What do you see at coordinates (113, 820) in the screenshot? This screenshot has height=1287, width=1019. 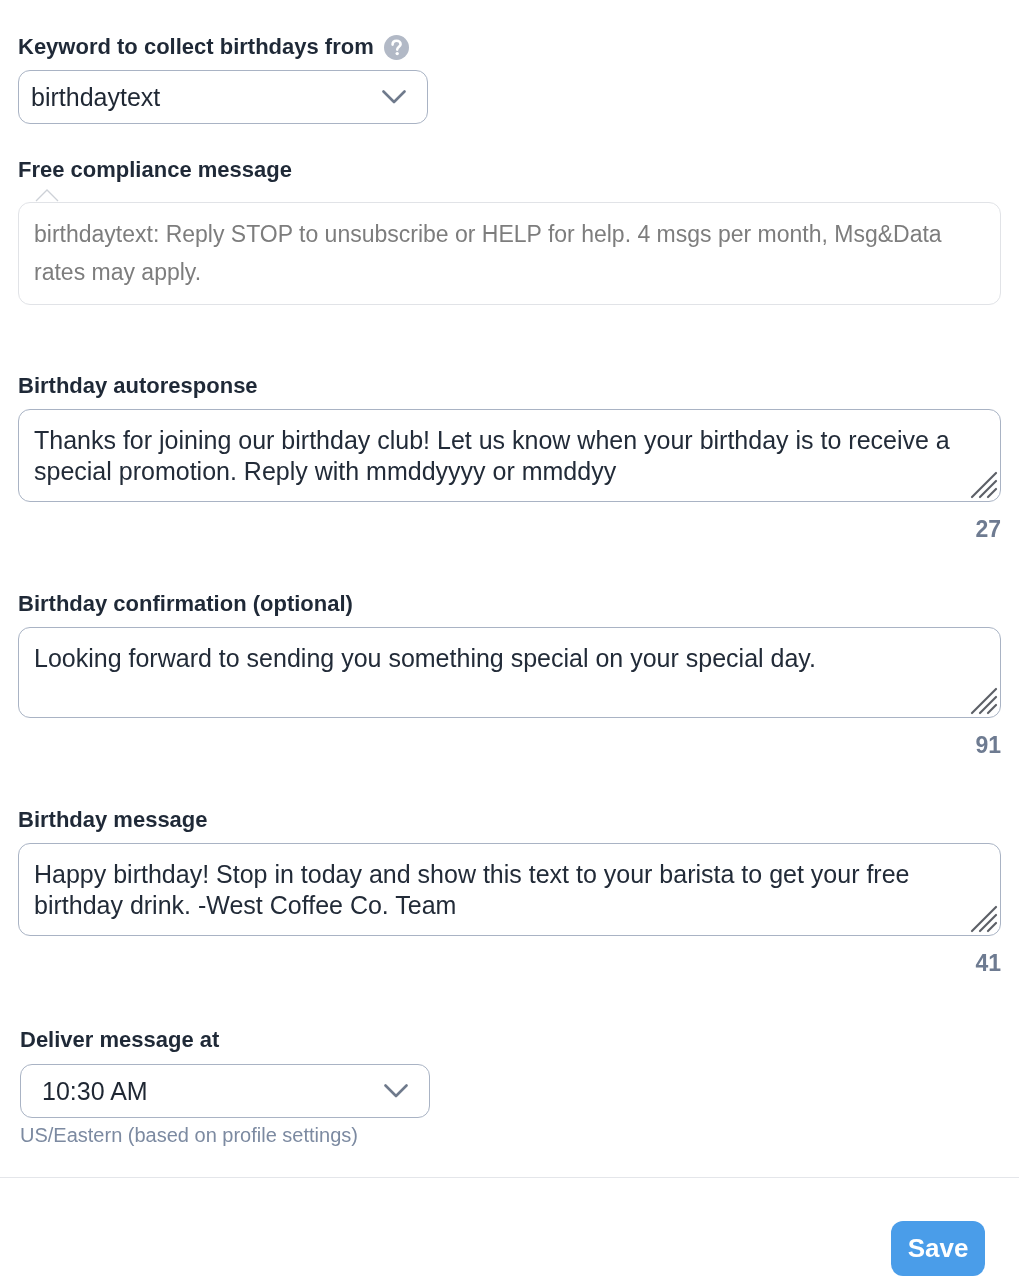 I see `field-label: Birthday message` at bounding box center [113, 820].